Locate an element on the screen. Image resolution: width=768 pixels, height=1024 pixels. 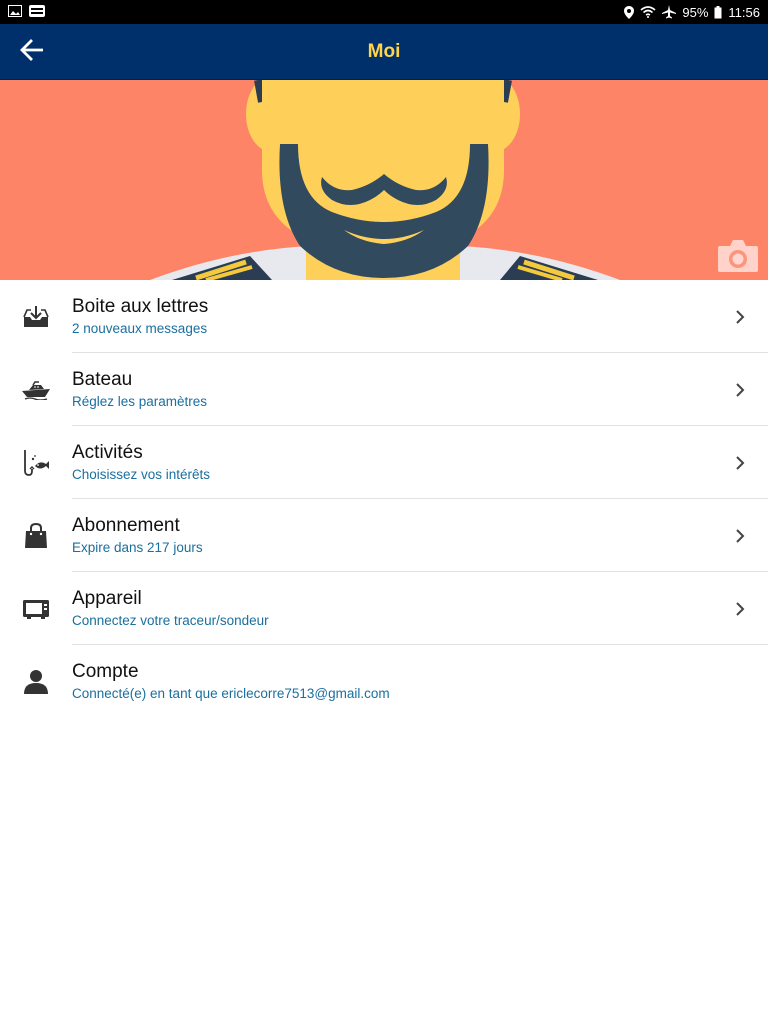
menu-item-title: Appareil is located at coordinates (107, 598).